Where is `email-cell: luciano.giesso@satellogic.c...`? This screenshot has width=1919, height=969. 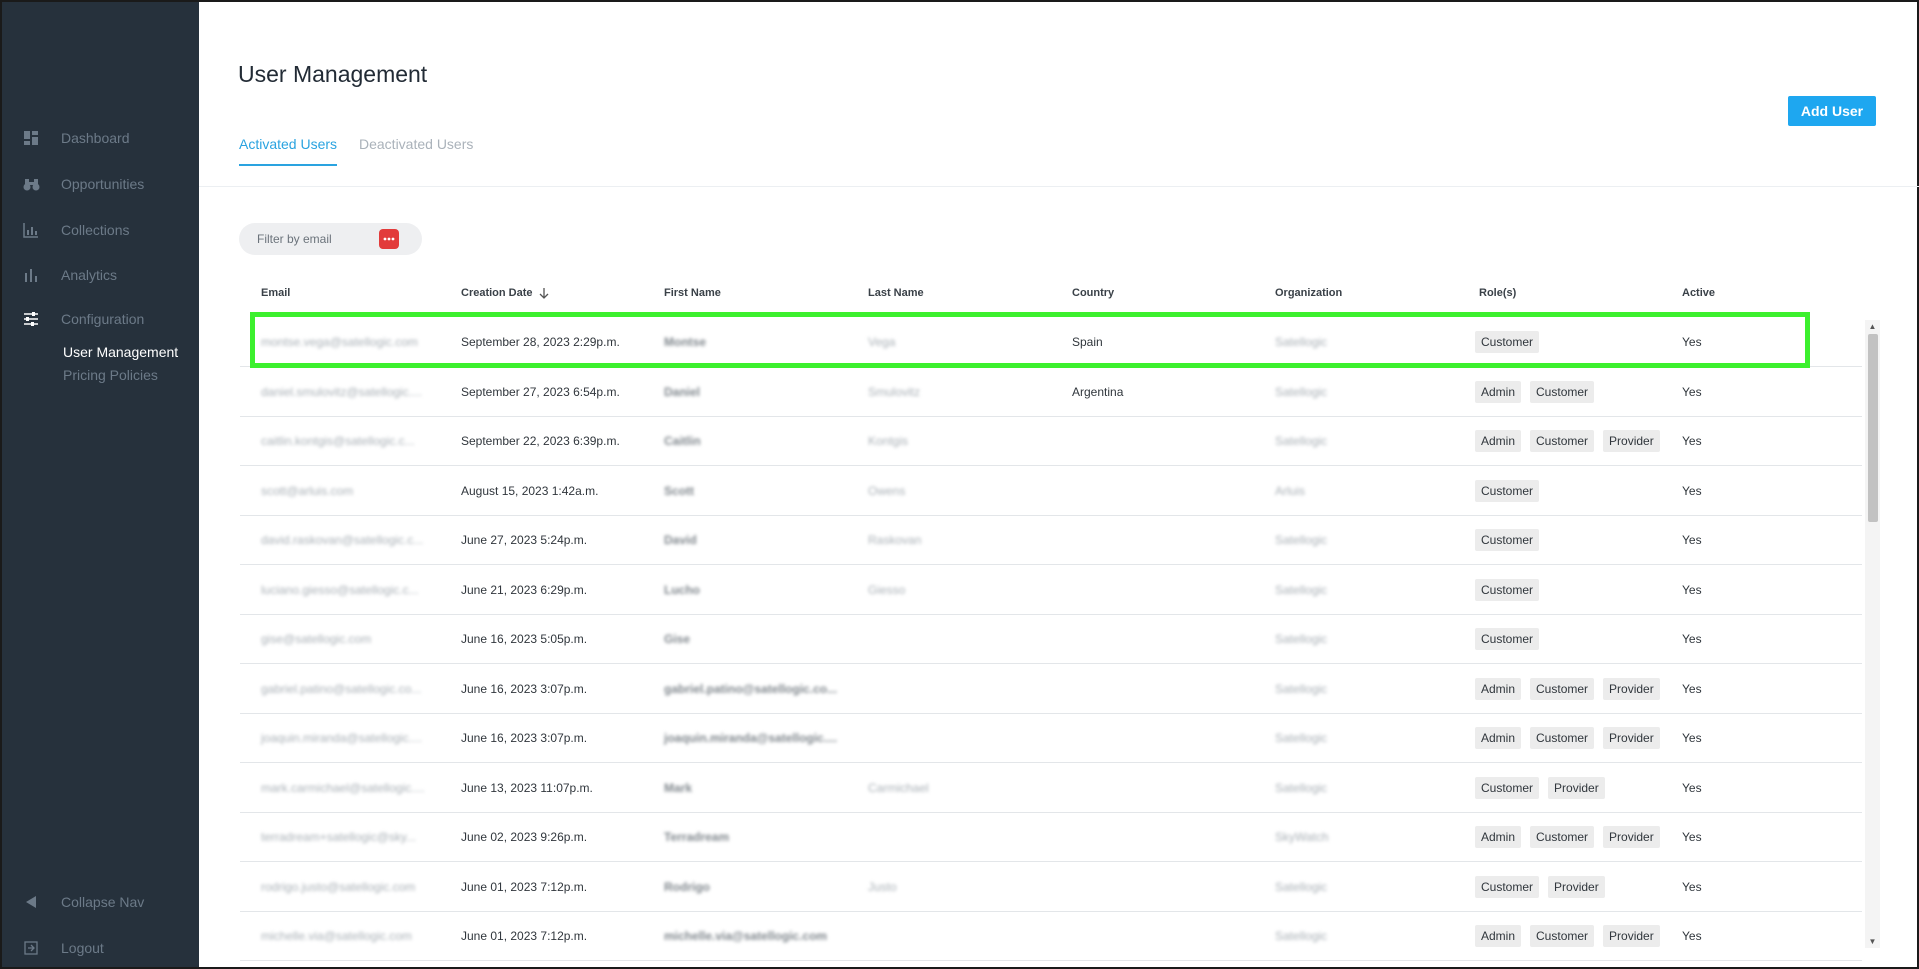 email-cell: luciano.giesso@satellogic.c... is located at coordinates (340, 589).